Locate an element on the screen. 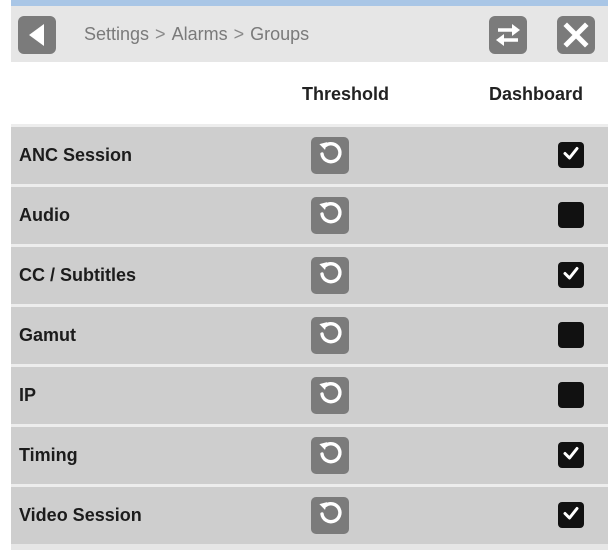  alarm-group-row-audio: Audio is located at coordinates (309, 214).